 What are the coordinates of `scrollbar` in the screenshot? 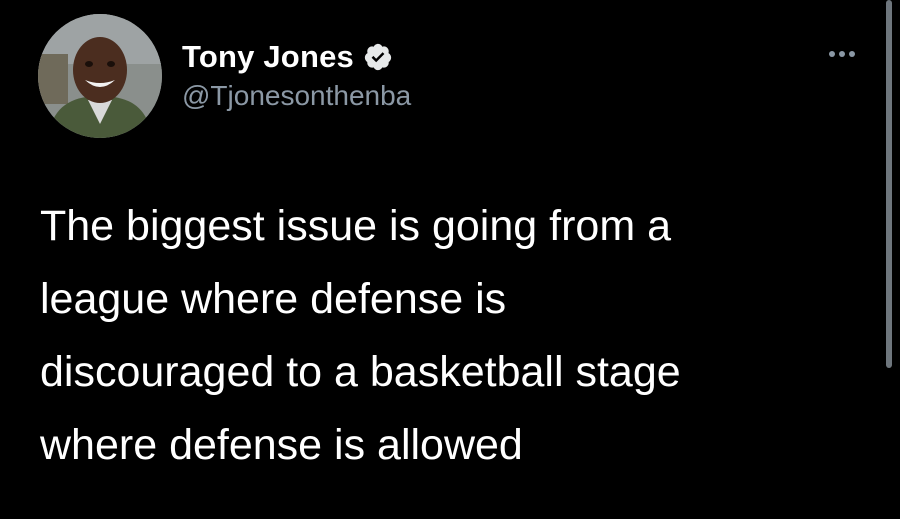 It's located at (889, 184).